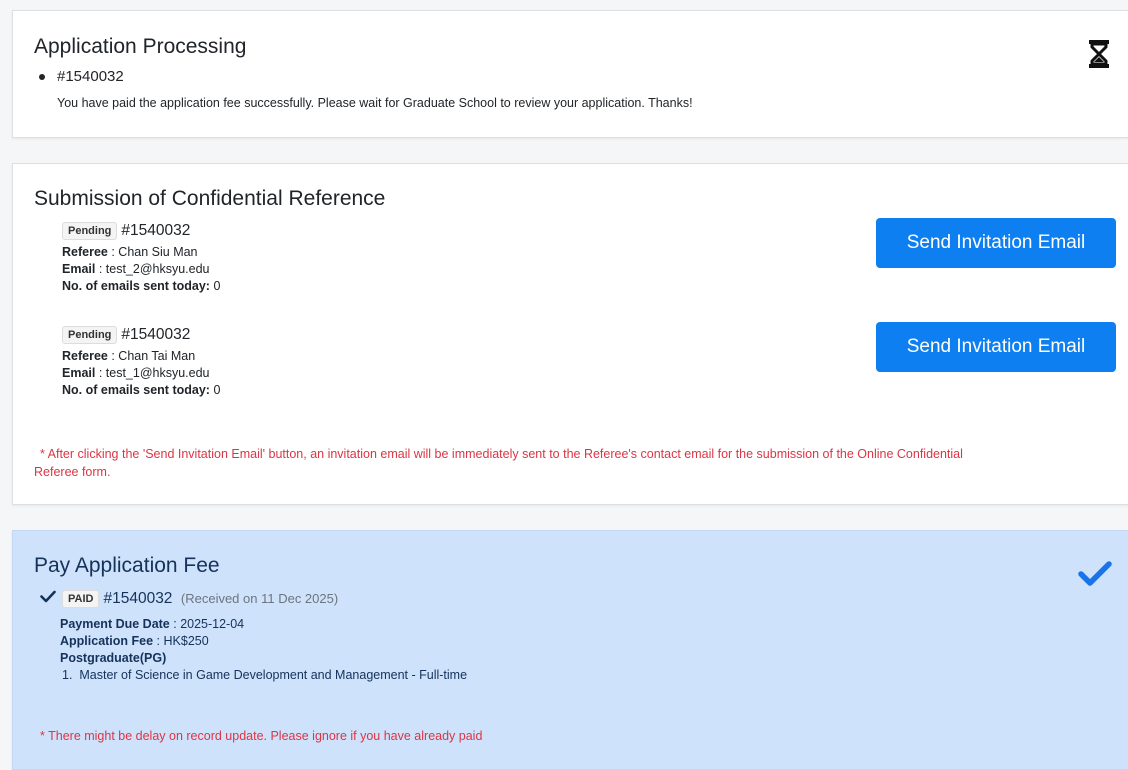 Image resolution: width=1128 pixels, height=770 pixels. What do you see at coordinates (140, 46) in the screenshot?
I see `processing-title: Application Processing` at bounding box center [140, 46].